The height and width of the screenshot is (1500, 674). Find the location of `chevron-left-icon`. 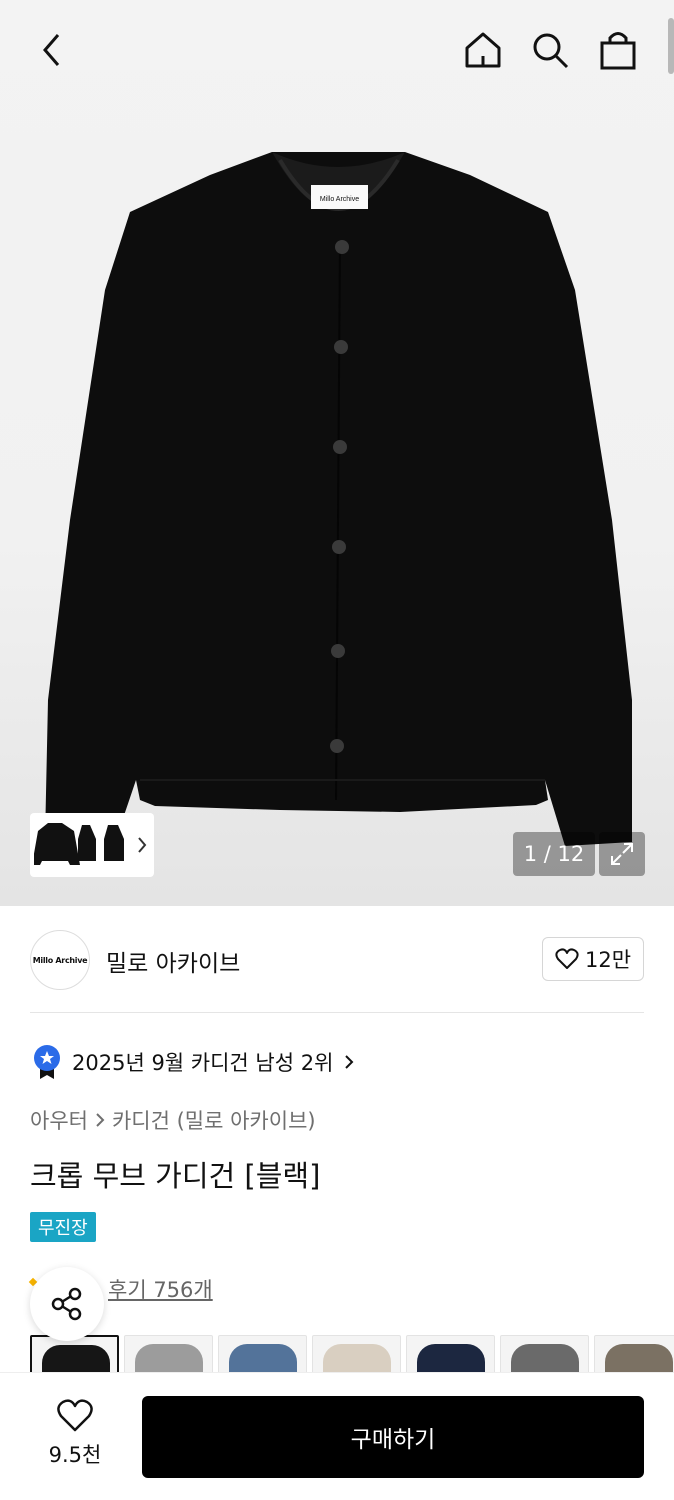

chevron-left-icon is located at coordinates (51, 50).